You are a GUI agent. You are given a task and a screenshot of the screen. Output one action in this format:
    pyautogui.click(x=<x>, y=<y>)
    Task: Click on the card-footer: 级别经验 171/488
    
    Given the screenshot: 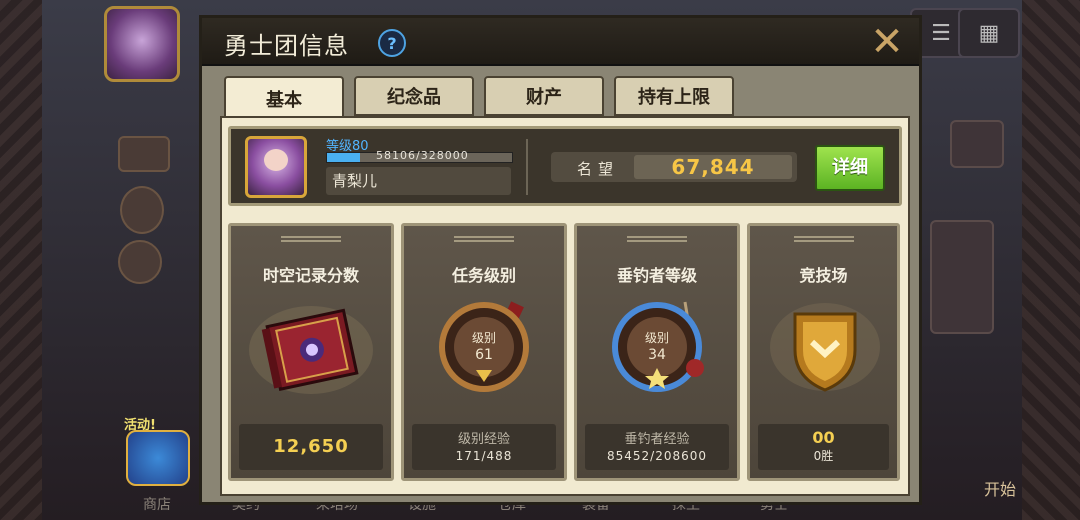 What is the action you would take?
    pyautogui.click(x=484, y=447)
    